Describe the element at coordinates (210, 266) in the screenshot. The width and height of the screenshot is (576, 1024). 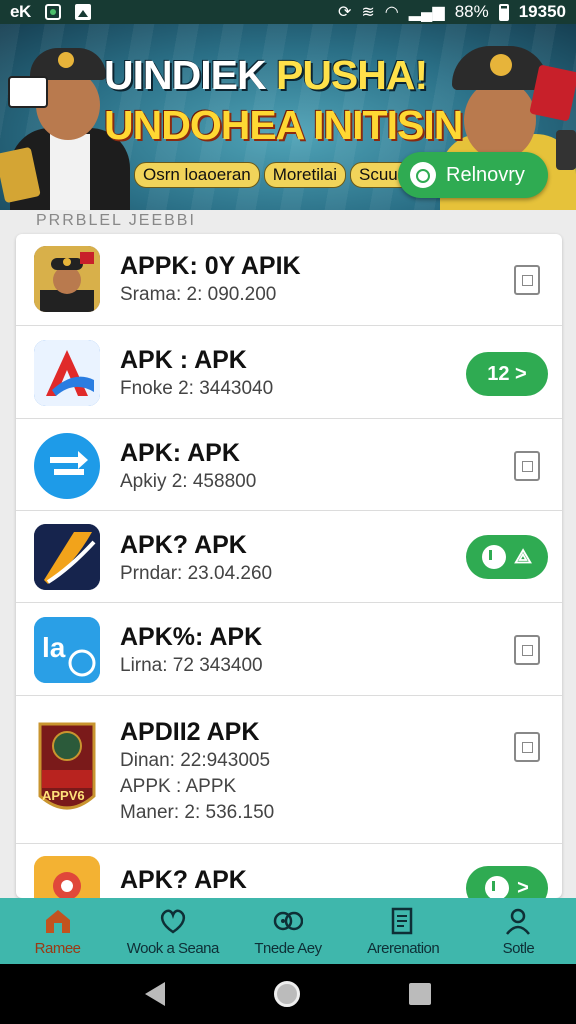
I see `app-title: APPK: 0Y APIK` at that location.